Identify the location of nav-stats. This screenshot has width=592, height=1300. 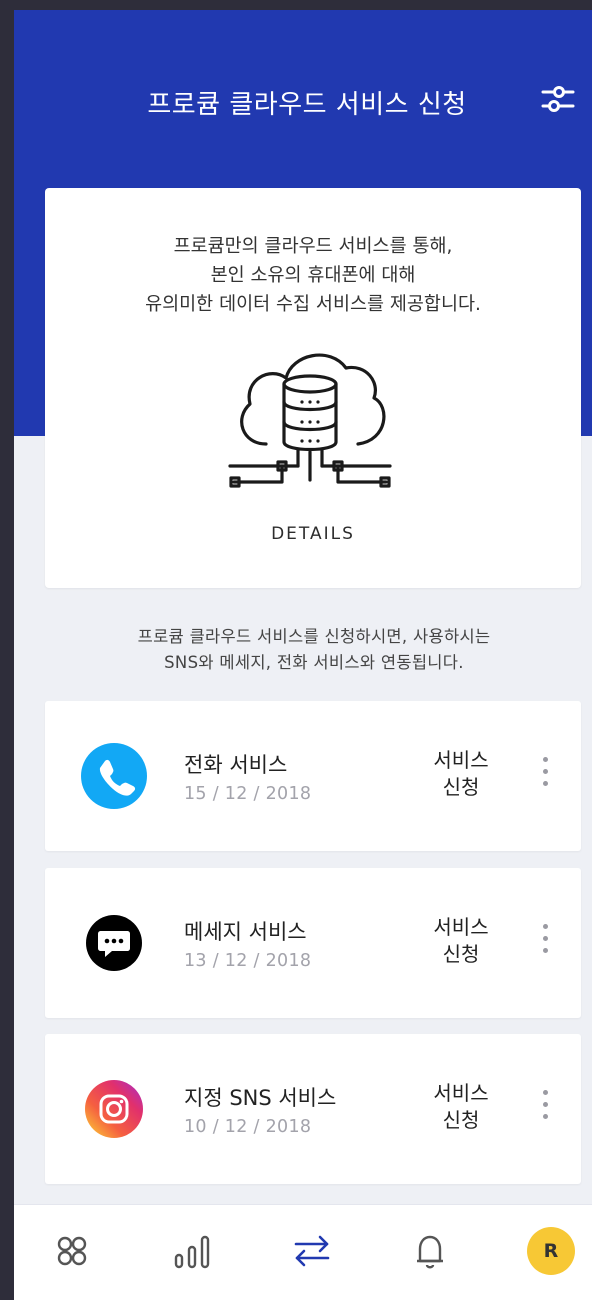
(192, 1251).